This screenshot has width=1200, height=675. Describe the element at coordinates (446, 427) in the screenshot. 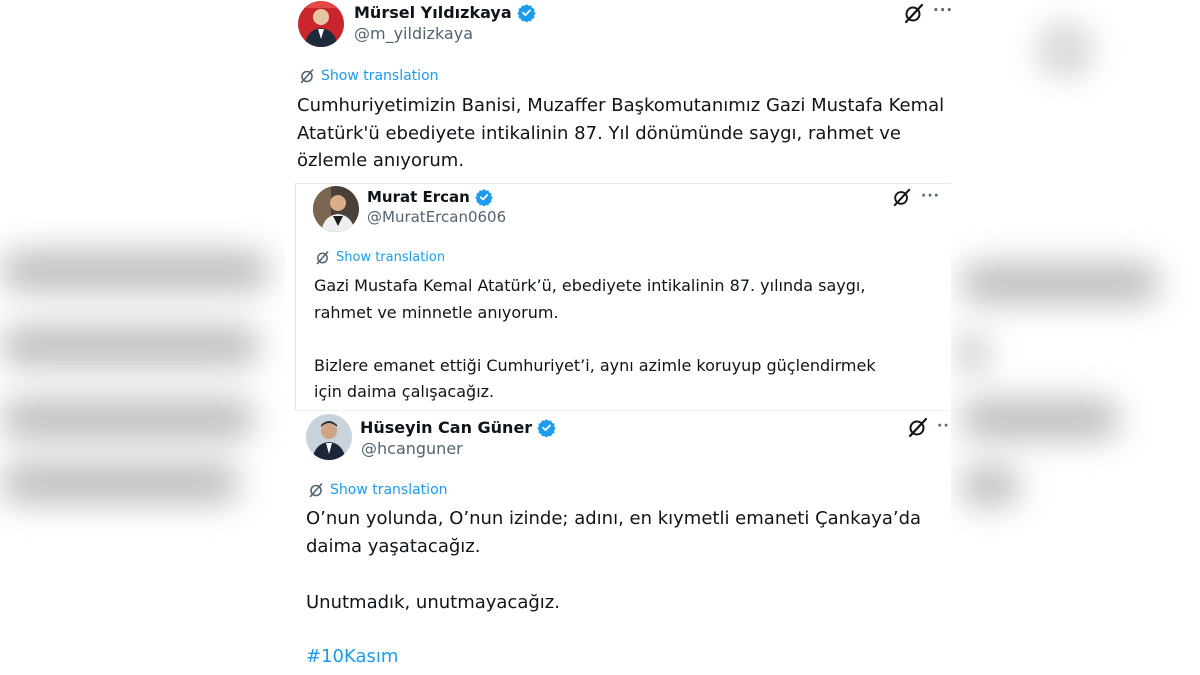

I see `author-name: Hüseyin Can Güner` at that location.